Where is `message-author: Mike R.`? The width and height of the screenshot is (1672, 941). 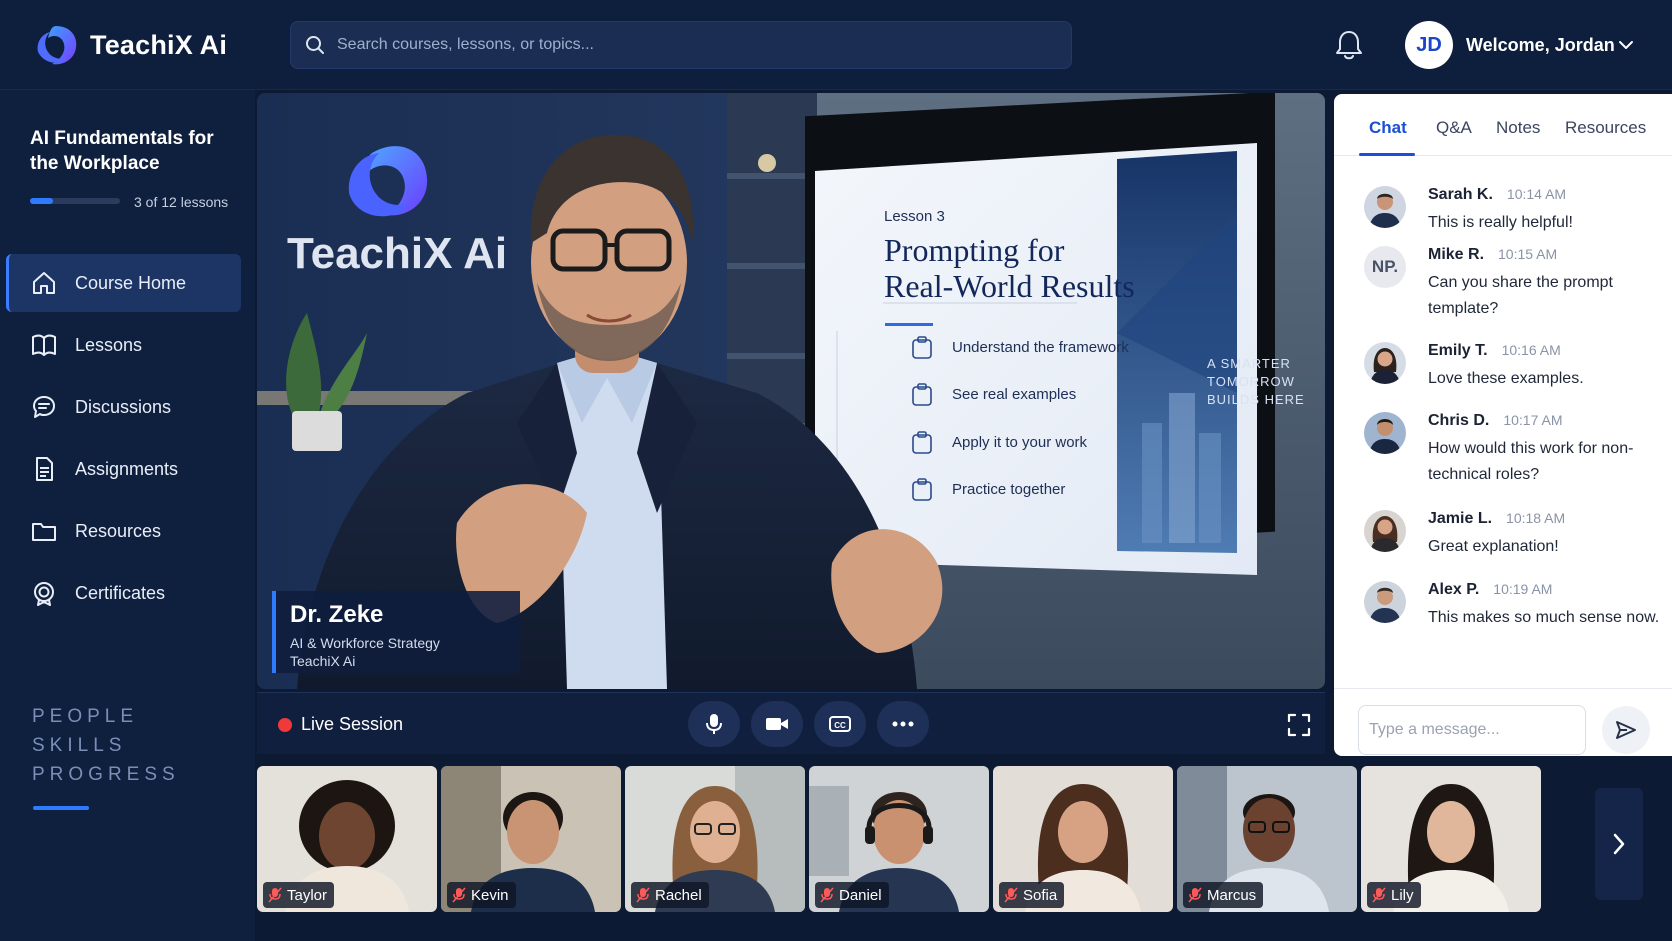
message-author: Mike R. is located at coordinates (1456, 254).